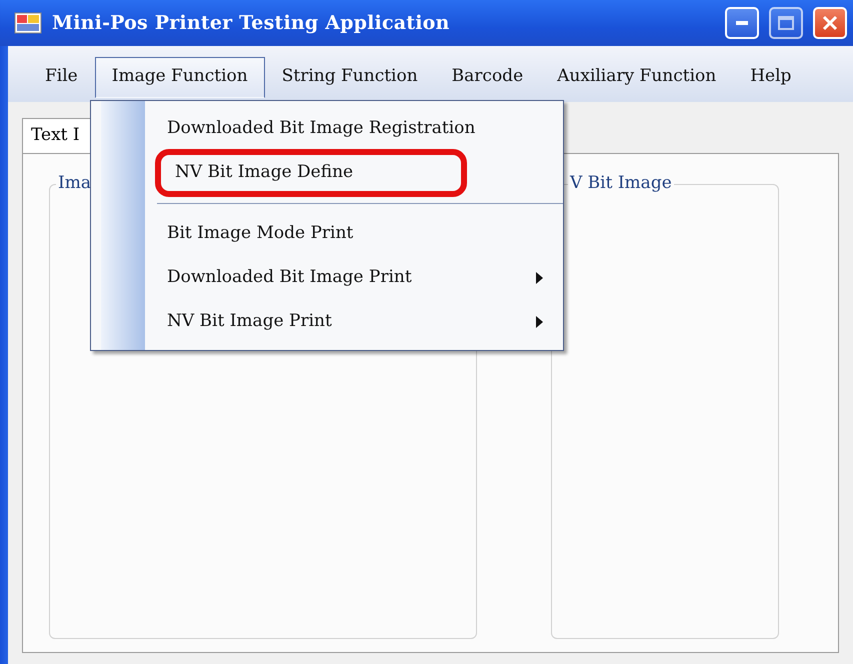  I want to click on menu-option: NV Bit Image Print, so click(354, 322).